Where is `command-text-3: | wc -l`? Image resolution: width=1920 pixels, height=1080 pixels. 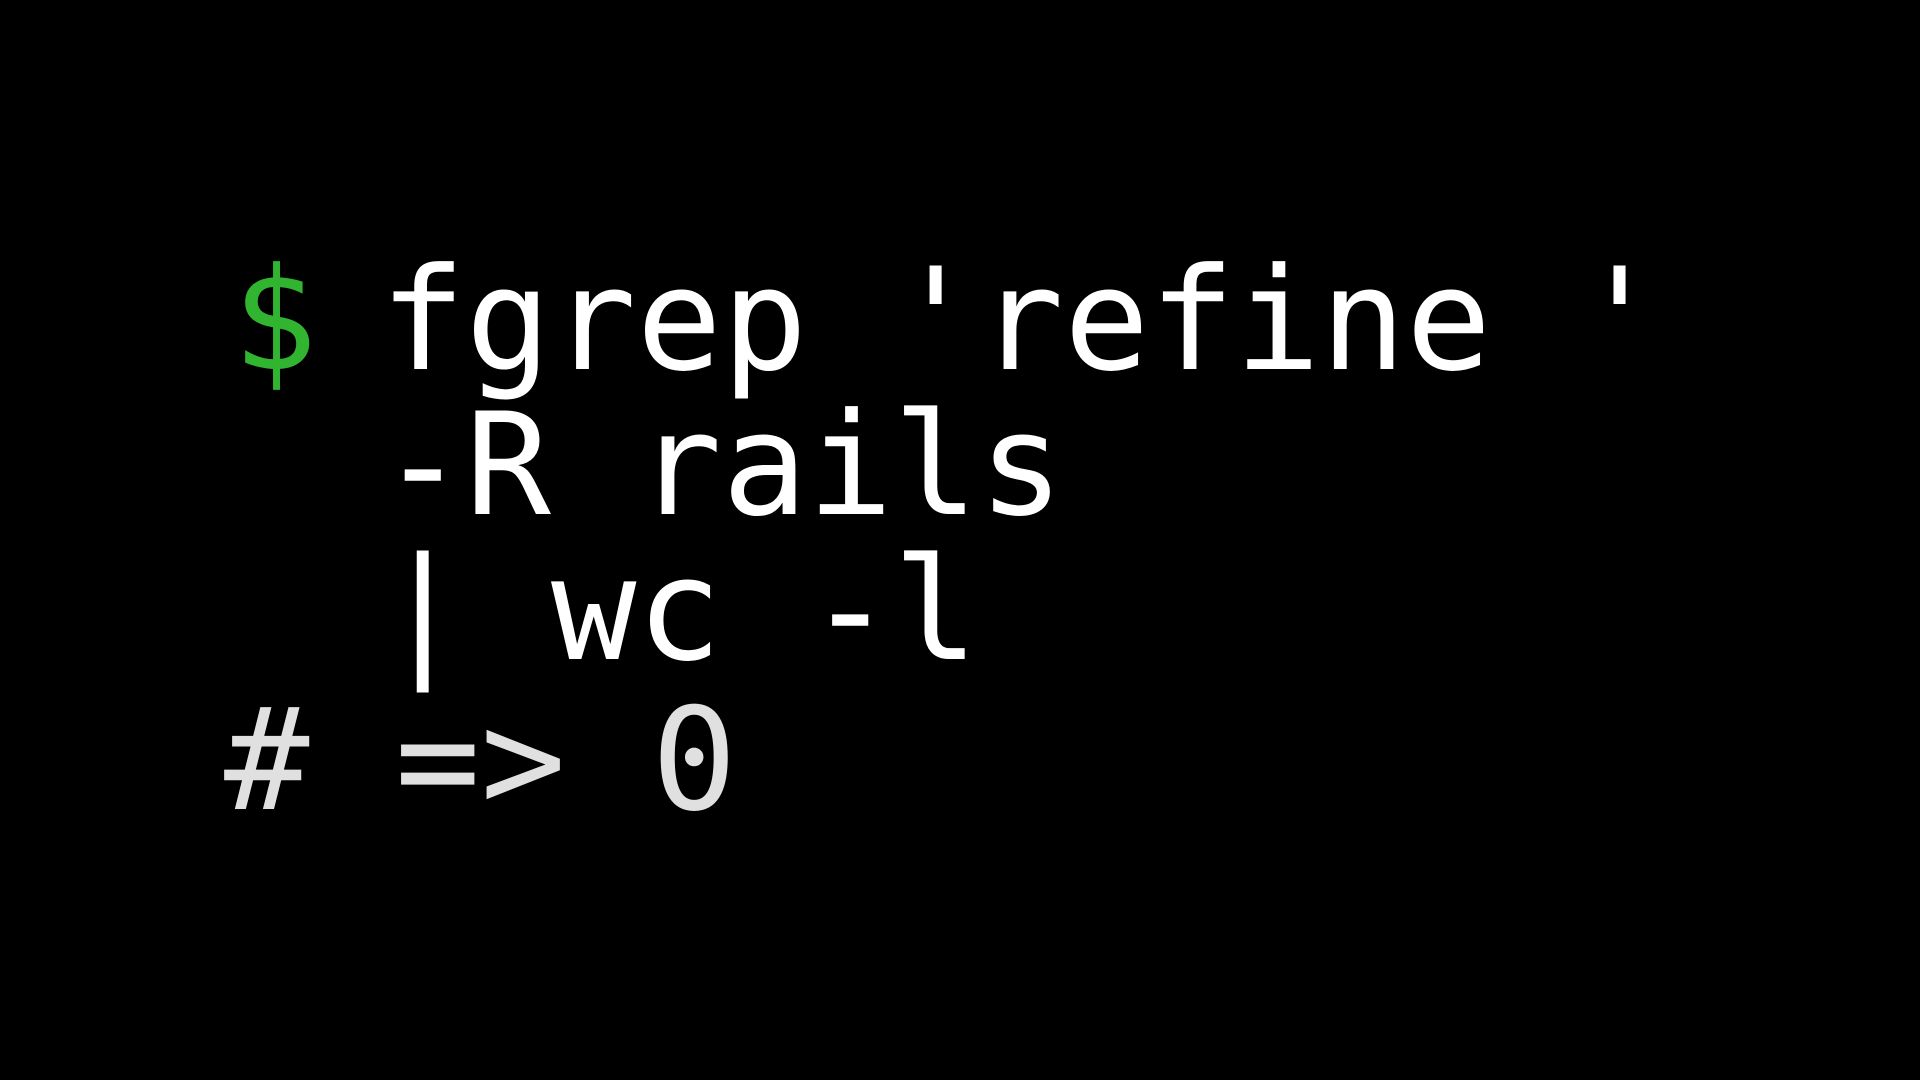
command-text-3: | wc -l is located at coordinates (679, 610).